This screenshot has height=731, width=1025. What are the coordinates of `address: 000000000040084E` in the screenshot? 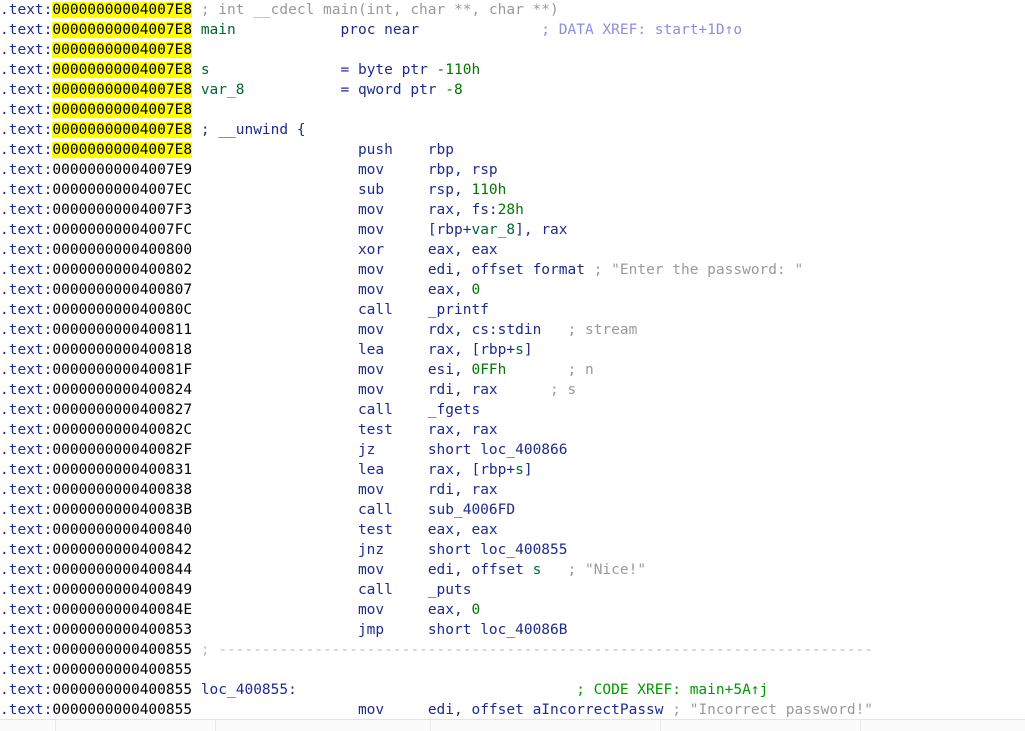 It's located at (122, 610).